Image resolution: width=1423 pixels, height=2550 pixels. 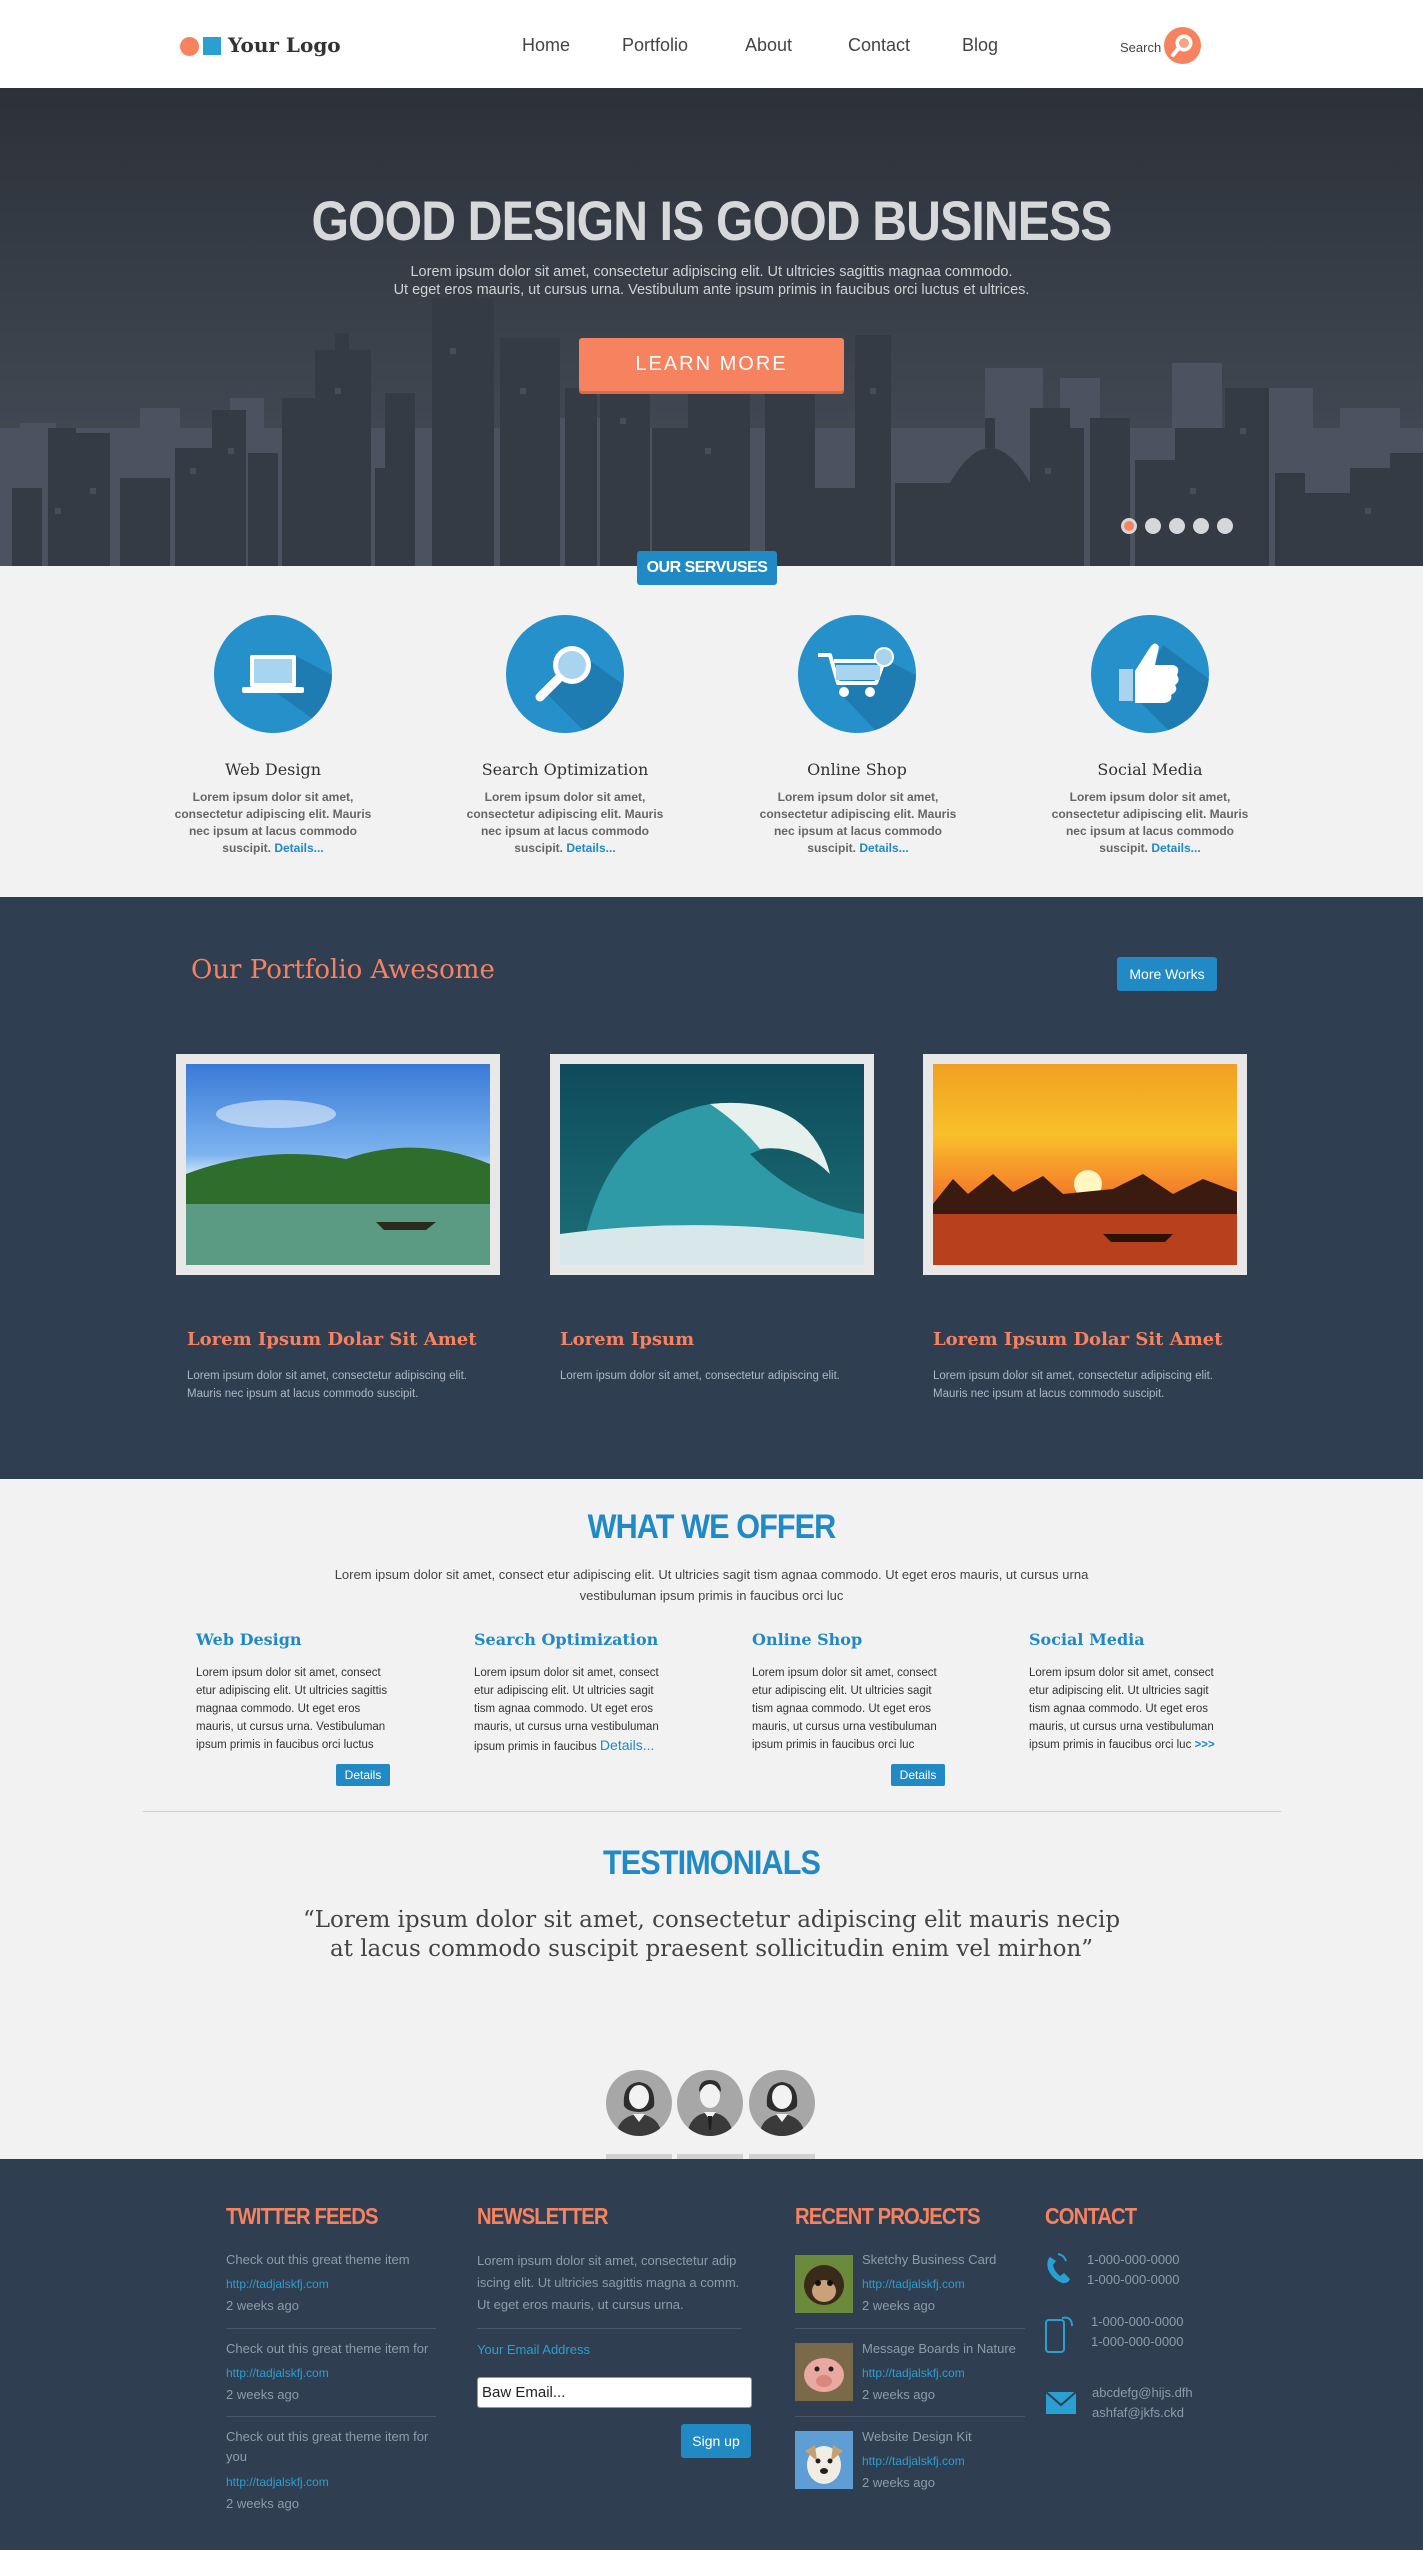 What do you see at coordinates (1138, 2413) in the screenshot?
I see `contact-email: ashfaf@jkfs.ckd` at bounding box center [1138, 2413].